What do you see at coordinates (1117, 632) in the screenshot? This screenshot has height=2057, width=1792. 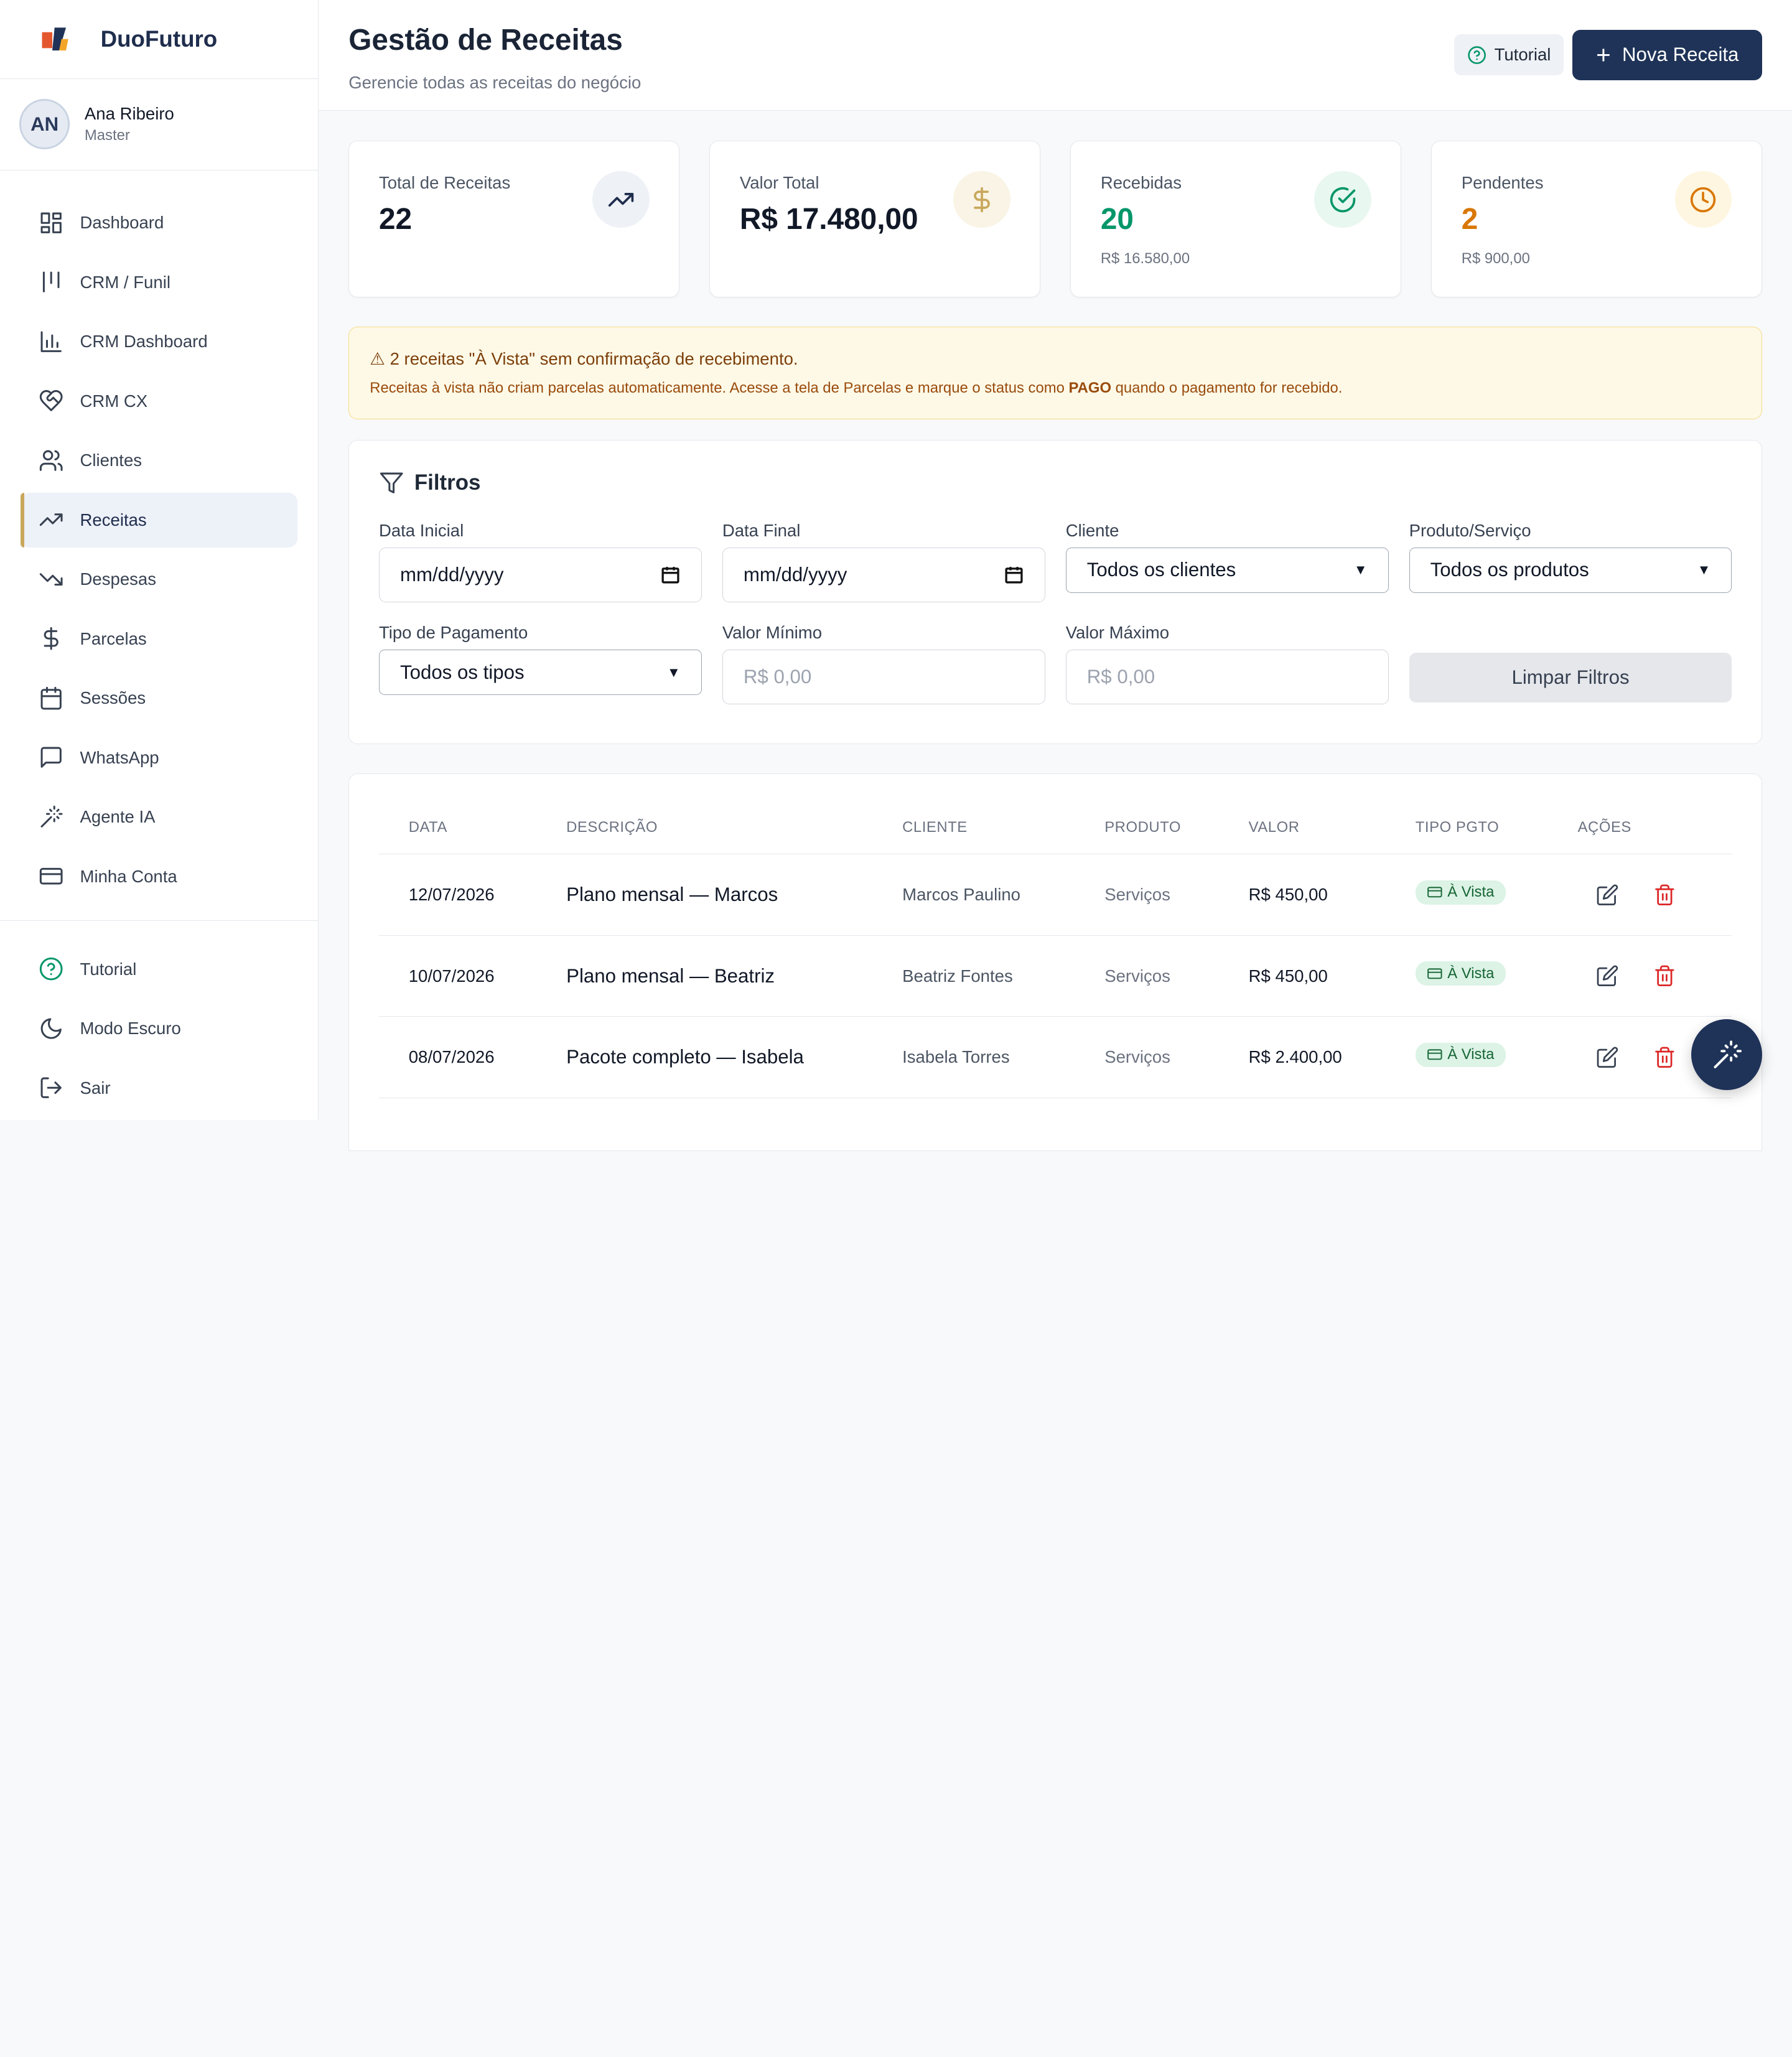 I see `valor-maximo-label: Valor Máximo` at bounding box center [1117, 632].